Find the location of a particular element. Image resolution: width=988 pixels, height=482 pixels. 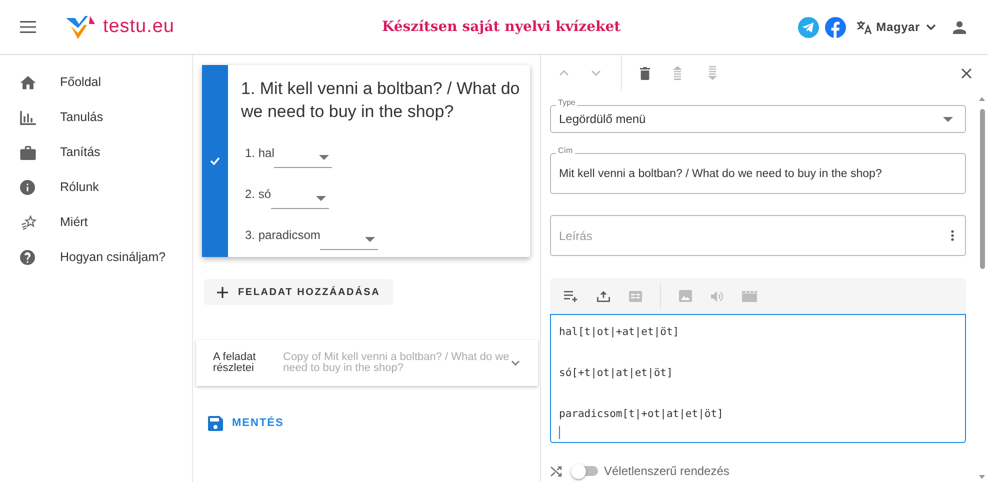

field-label: Cím is located at coordinates (565, 151).